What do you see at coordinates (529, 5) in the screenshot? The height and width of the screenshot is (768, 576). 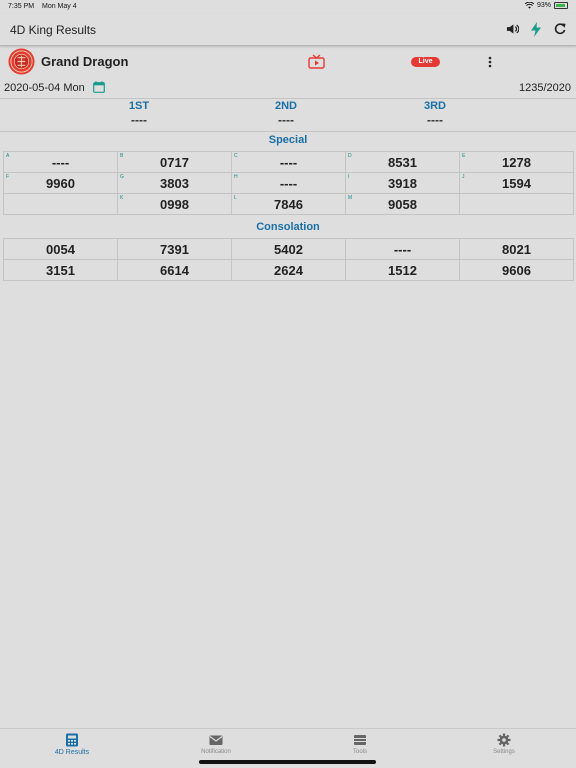 I see `wifi-icon` at bounding box center [529, 5].